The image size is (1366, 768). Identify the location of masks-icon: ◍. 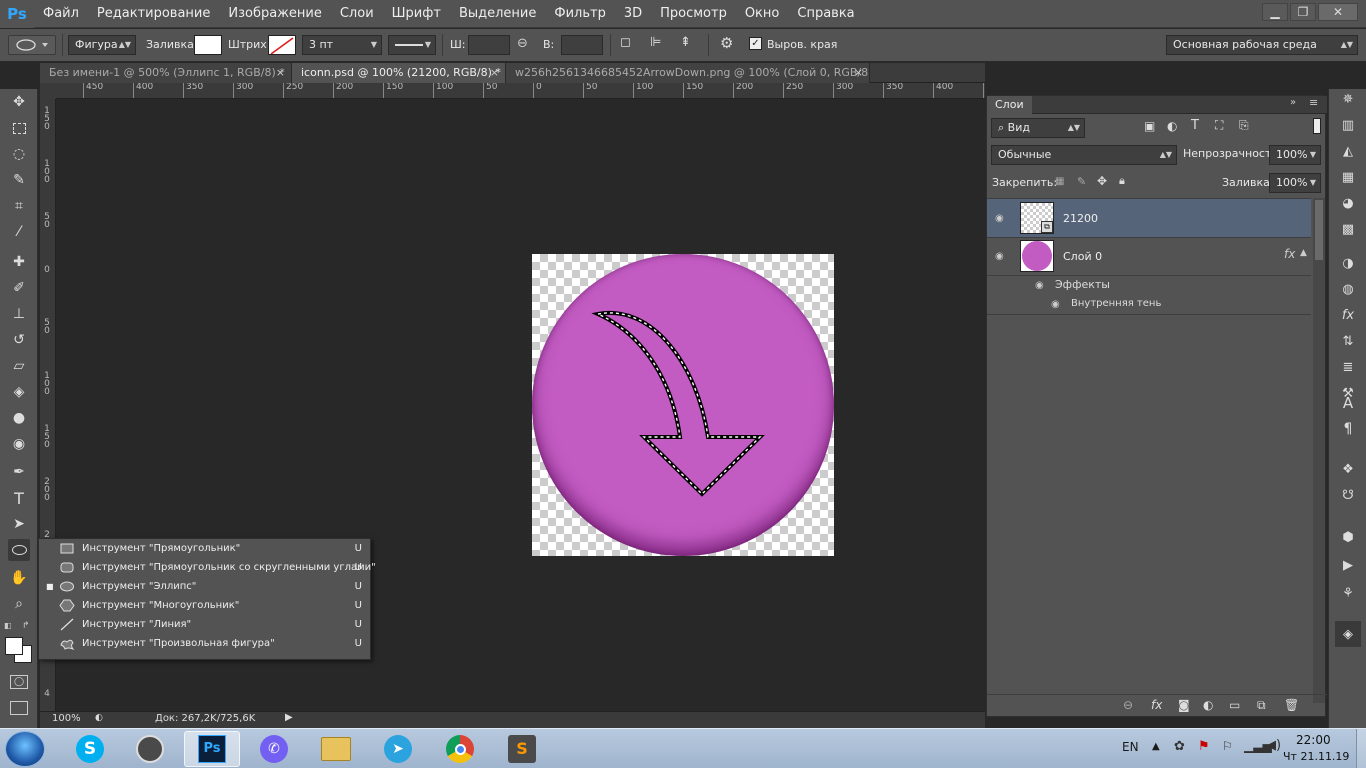
(1348, 289).